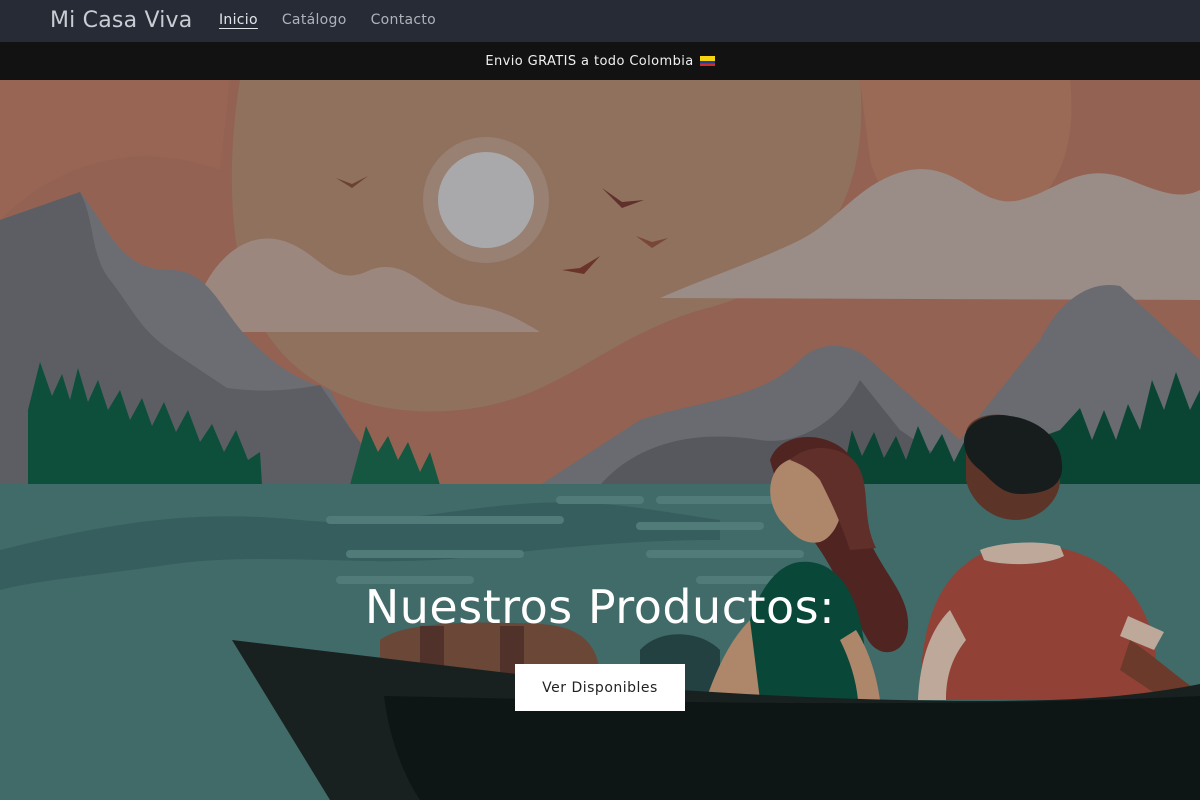  I want to click on ver-disponibles-button: Ver Disponibles, so click(600, 687).